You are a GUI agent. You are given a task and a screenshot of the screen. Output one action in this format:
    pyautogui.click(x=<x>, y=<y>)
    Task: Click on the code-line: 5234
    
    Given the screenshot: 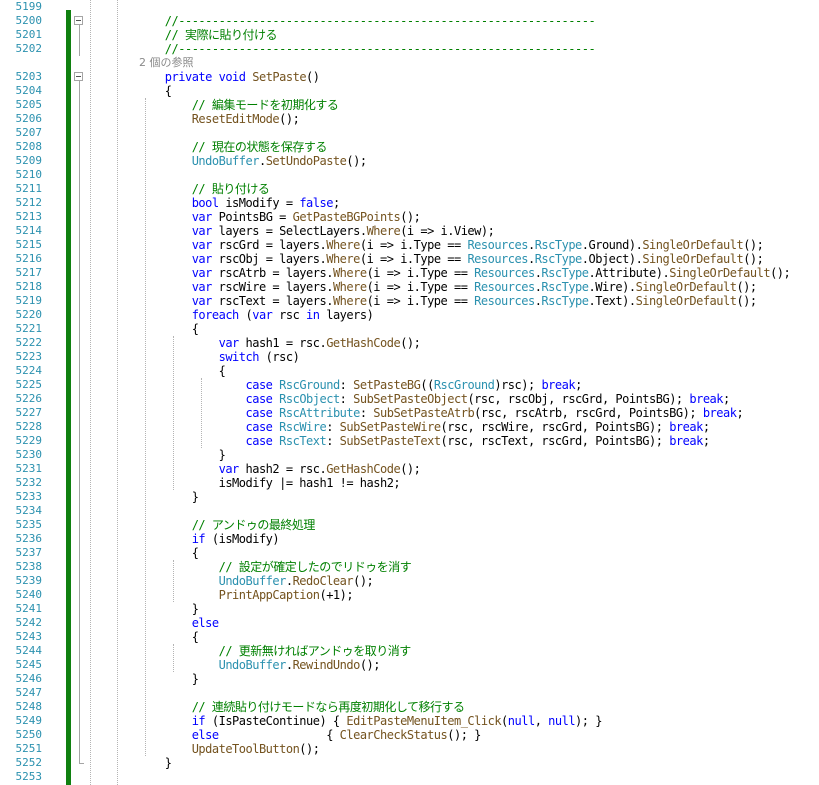 What is the action you would take?
    pyautogui.click(x=409, y=511)
    